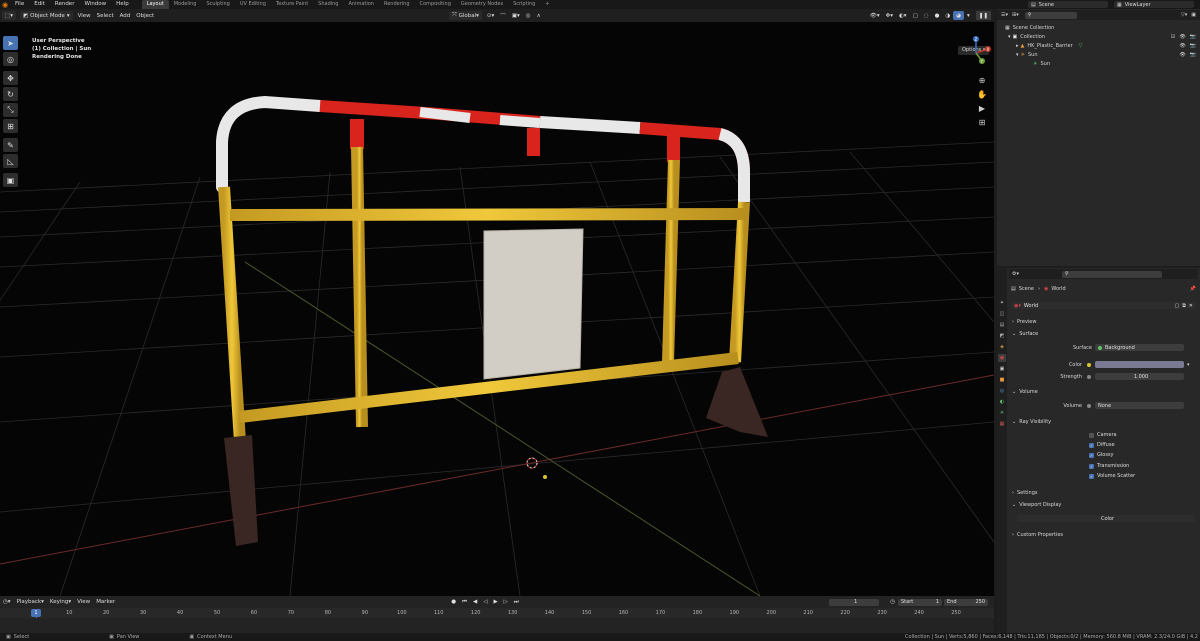 Image resolution: width=1200 pixels, height=641 pixels. Describe the element at coordinates (10, 59) in the screenshot. I see `cursor-tool-icon: ◎` at that location.